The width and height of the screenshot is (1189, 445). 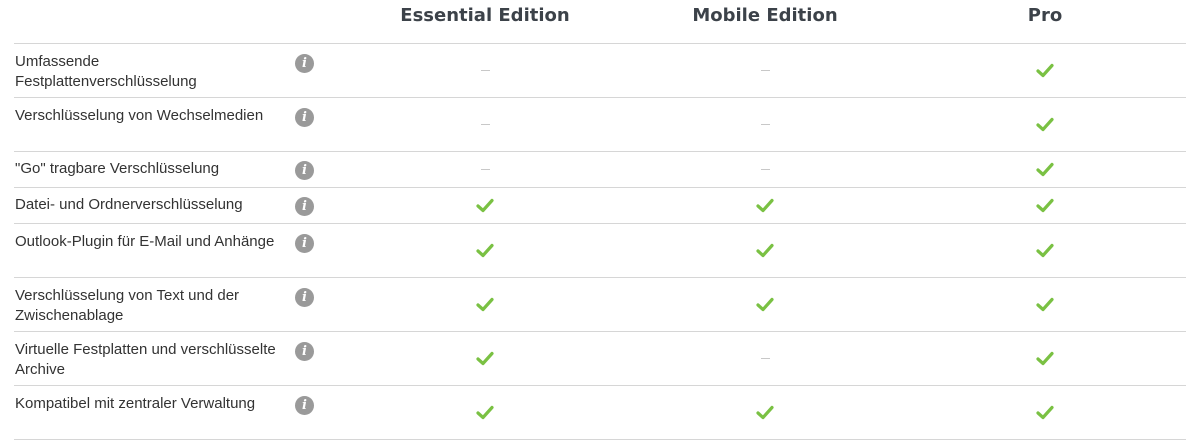 What do you see at coordinates (1045, 15) in the screenshot?
I see `column-header-pro: Pro` at bounding box center [1045, 15].